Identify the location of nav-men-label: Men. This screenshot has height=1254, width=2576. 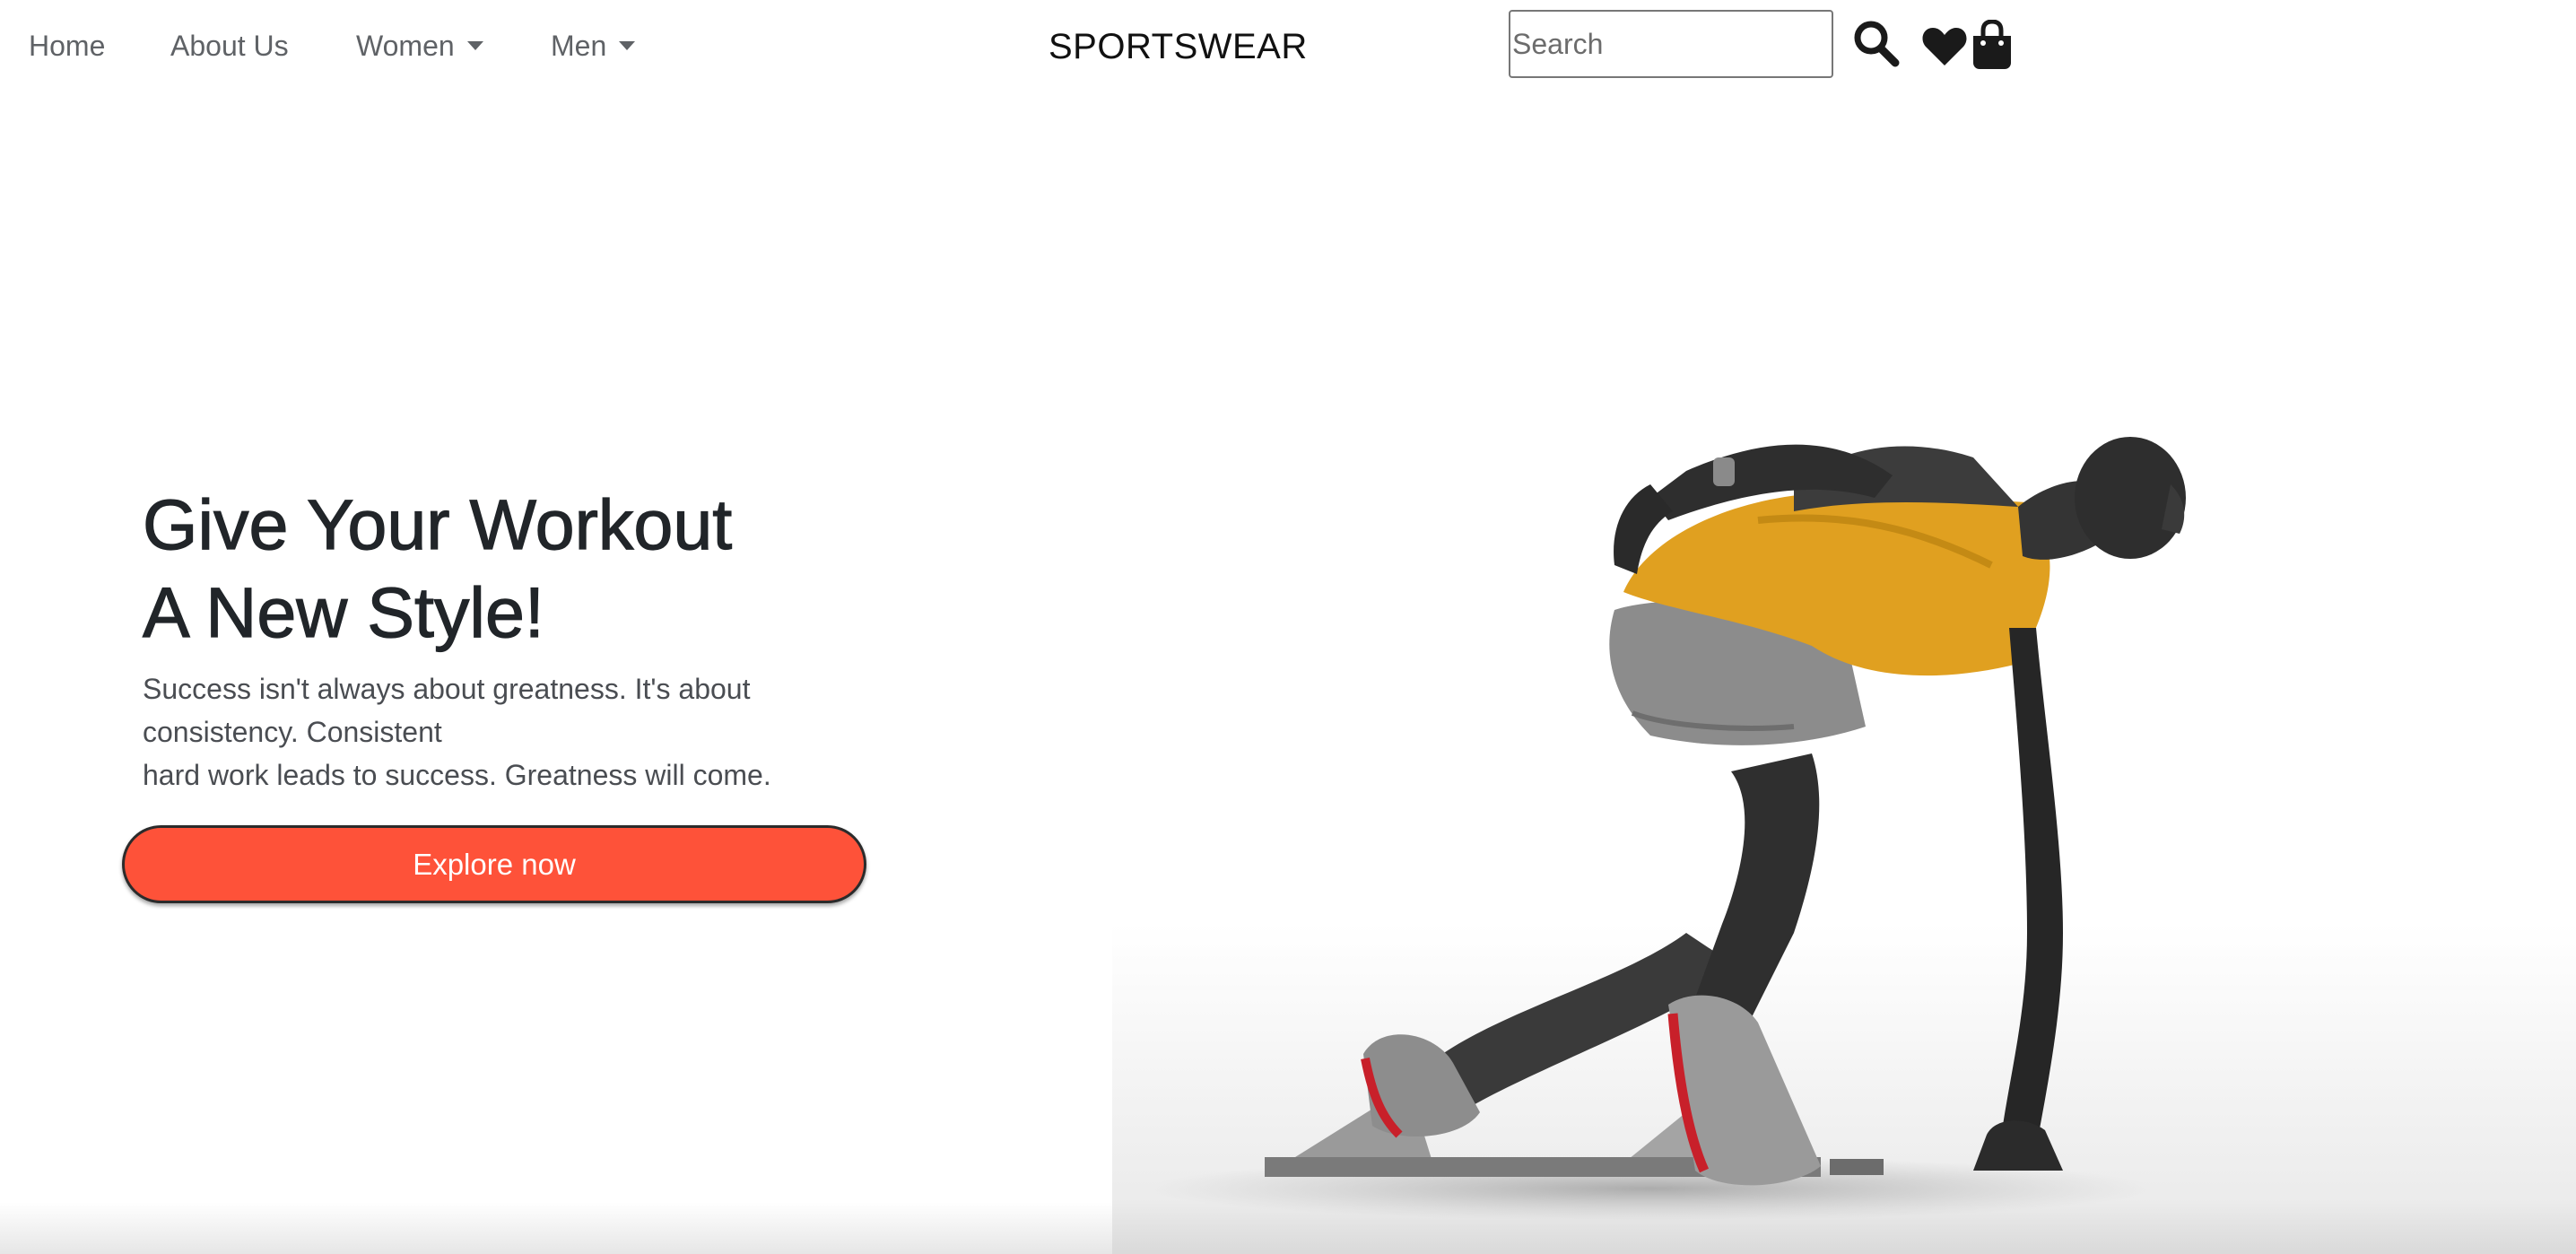
(579, 46).